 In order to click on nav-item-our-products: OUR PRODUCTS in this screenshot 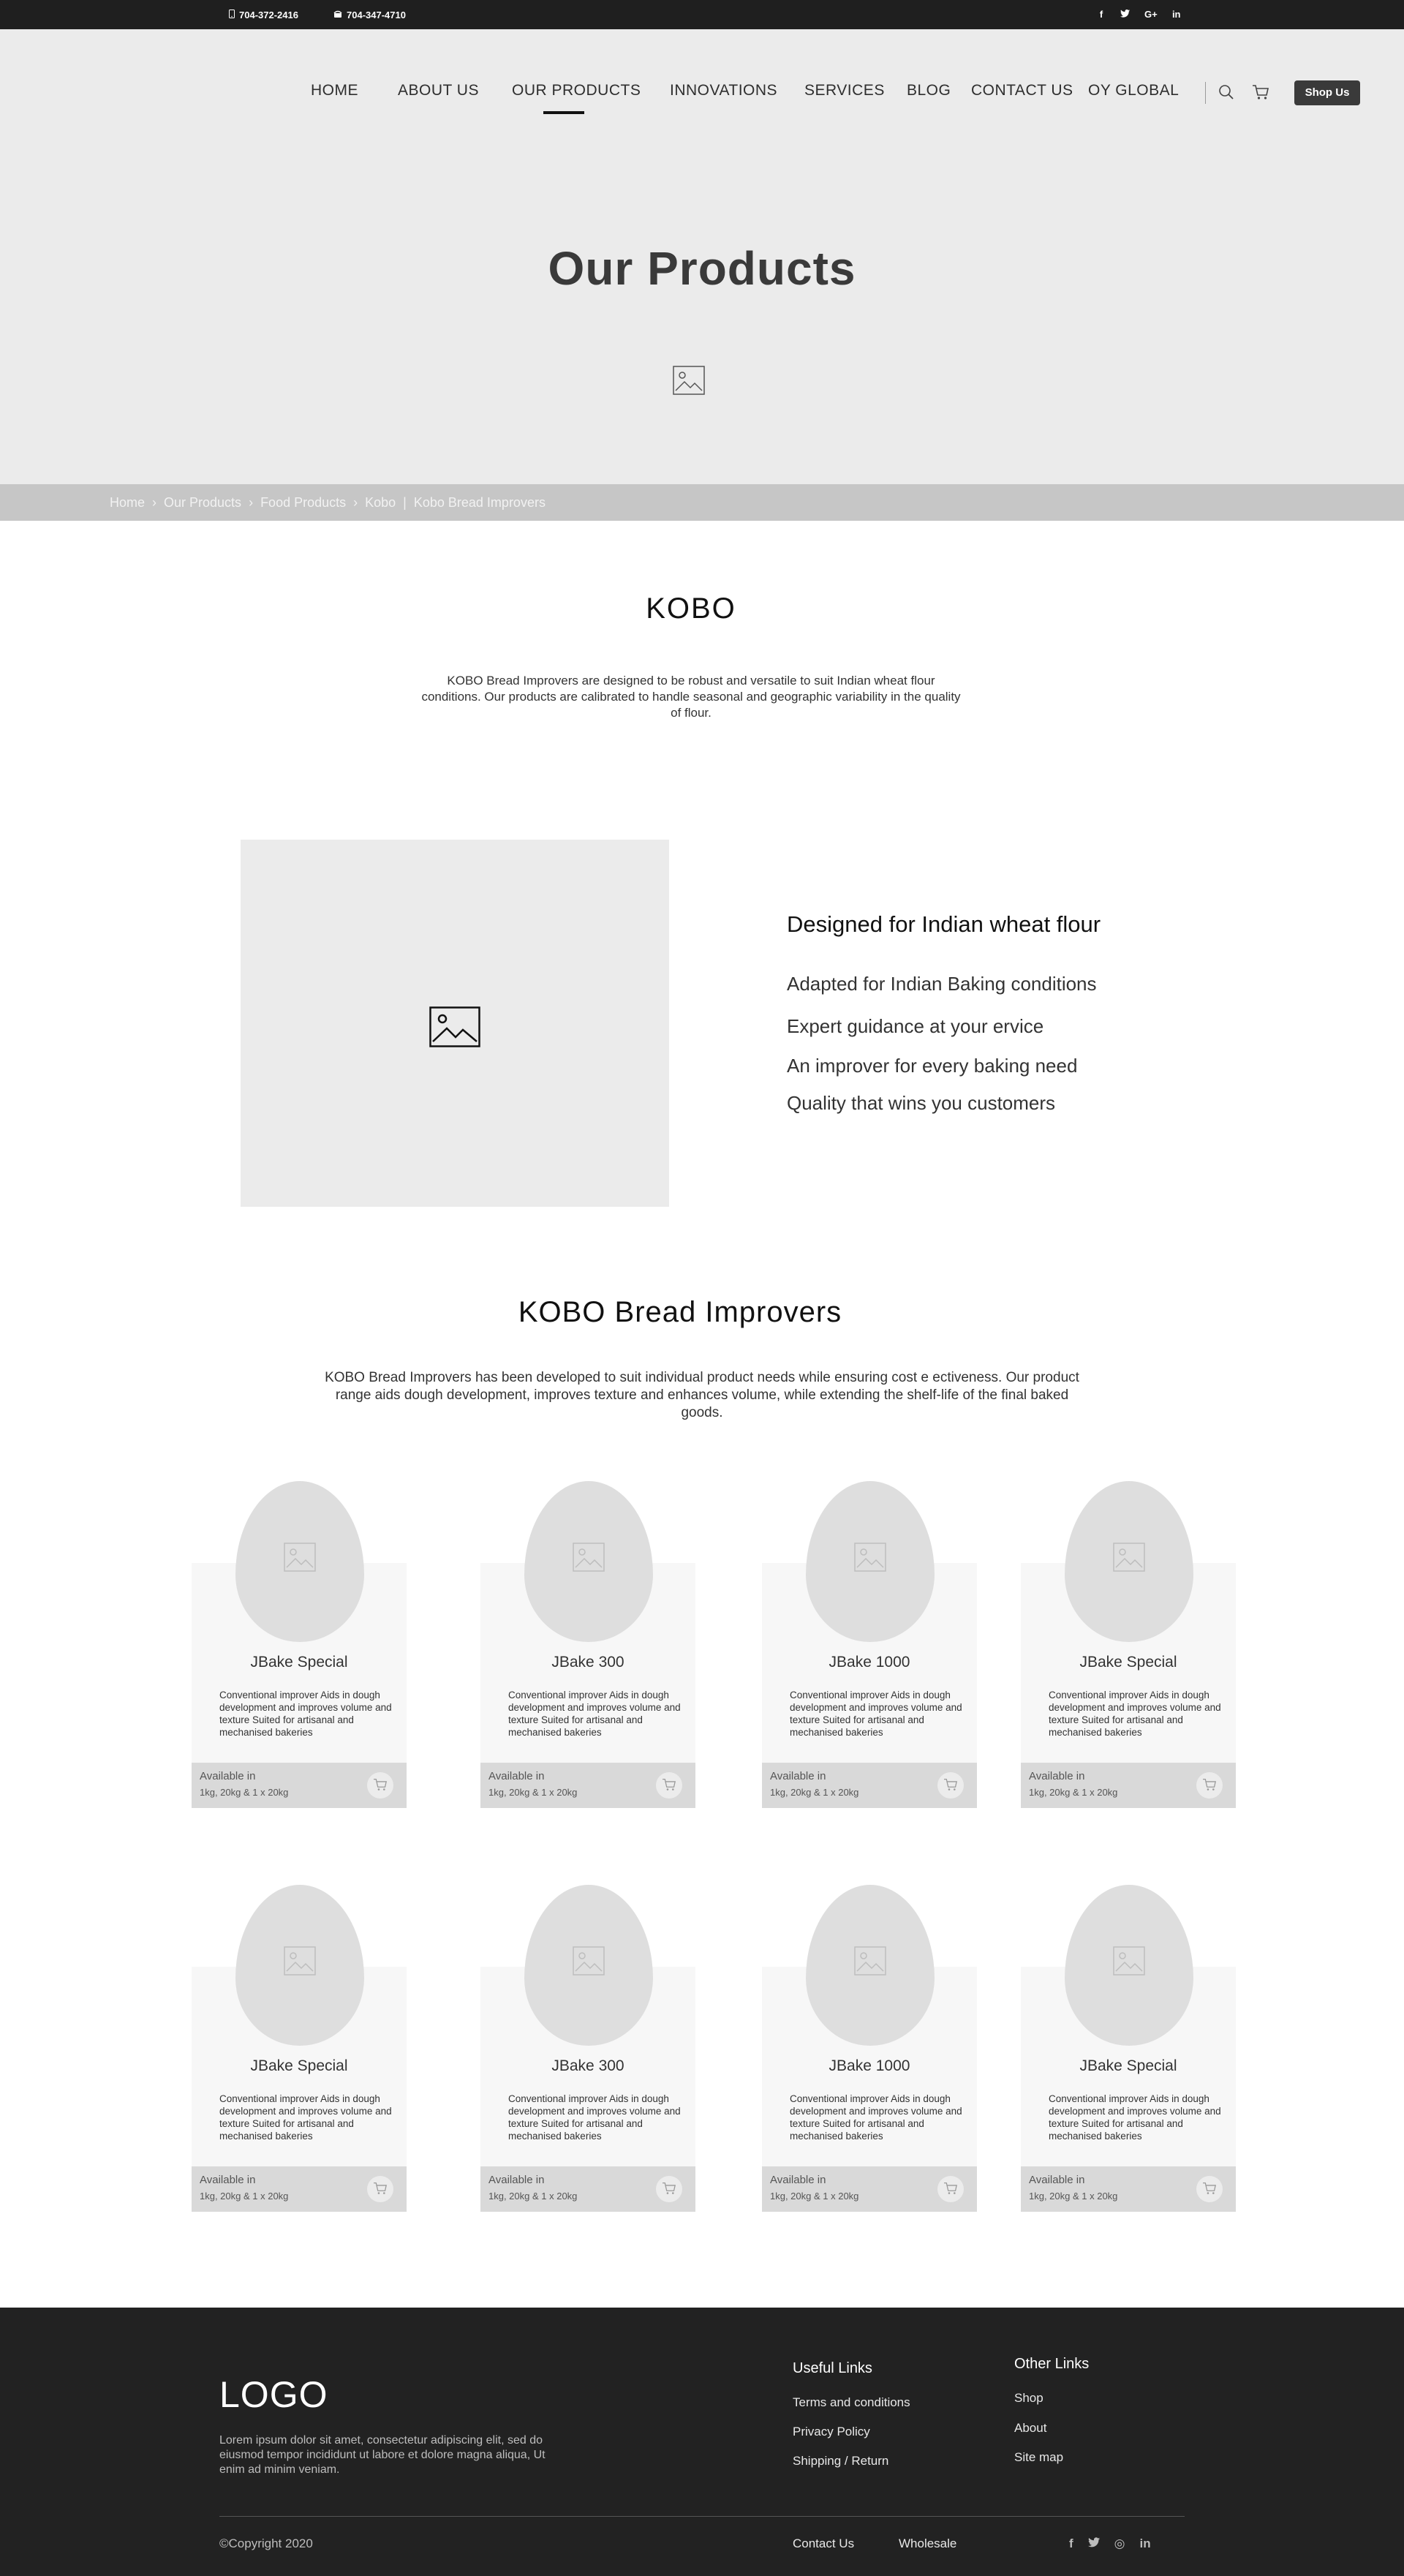, I will do `click(576, 90)`.